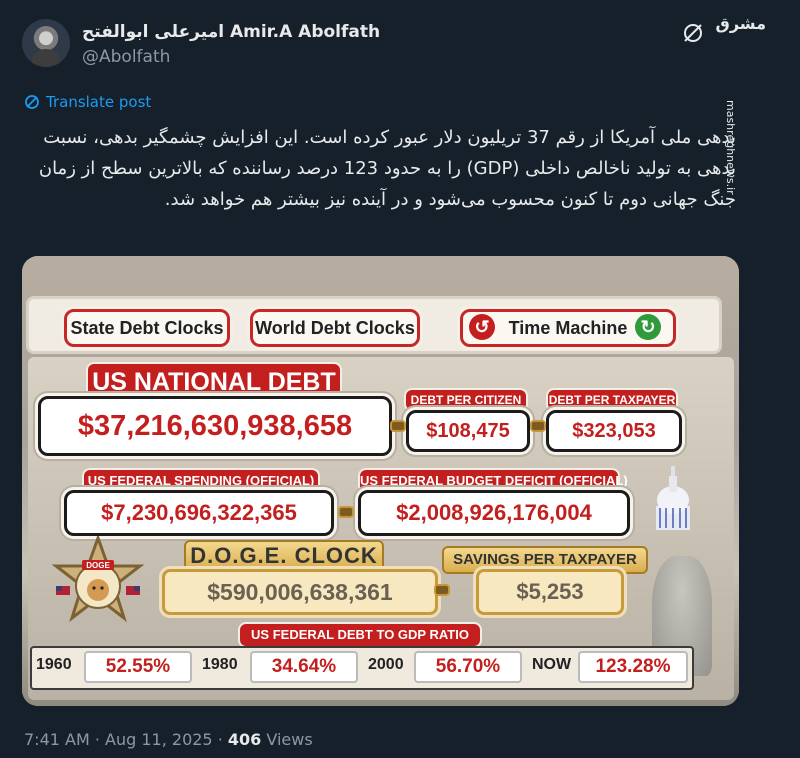  I want to click on watermark-logo: مشرق, so click(740, 23).